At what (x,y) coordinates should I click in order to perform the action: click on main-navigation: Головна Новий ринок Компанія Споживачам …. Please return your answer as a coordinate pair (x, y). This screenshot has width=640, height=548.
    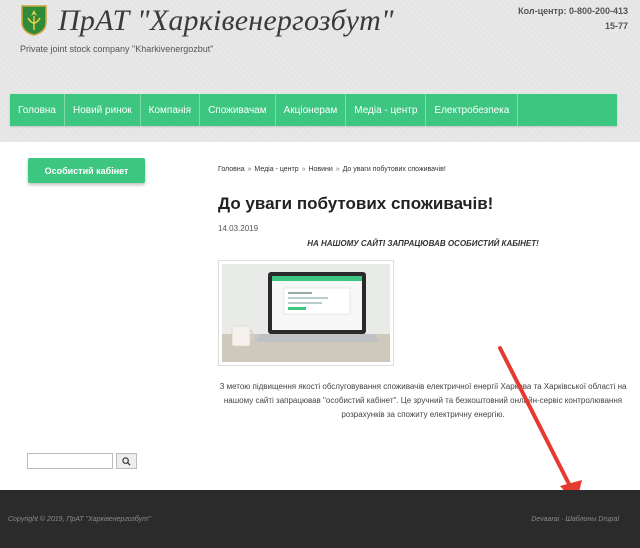
    Looking at the image, I should click on (313, 110).